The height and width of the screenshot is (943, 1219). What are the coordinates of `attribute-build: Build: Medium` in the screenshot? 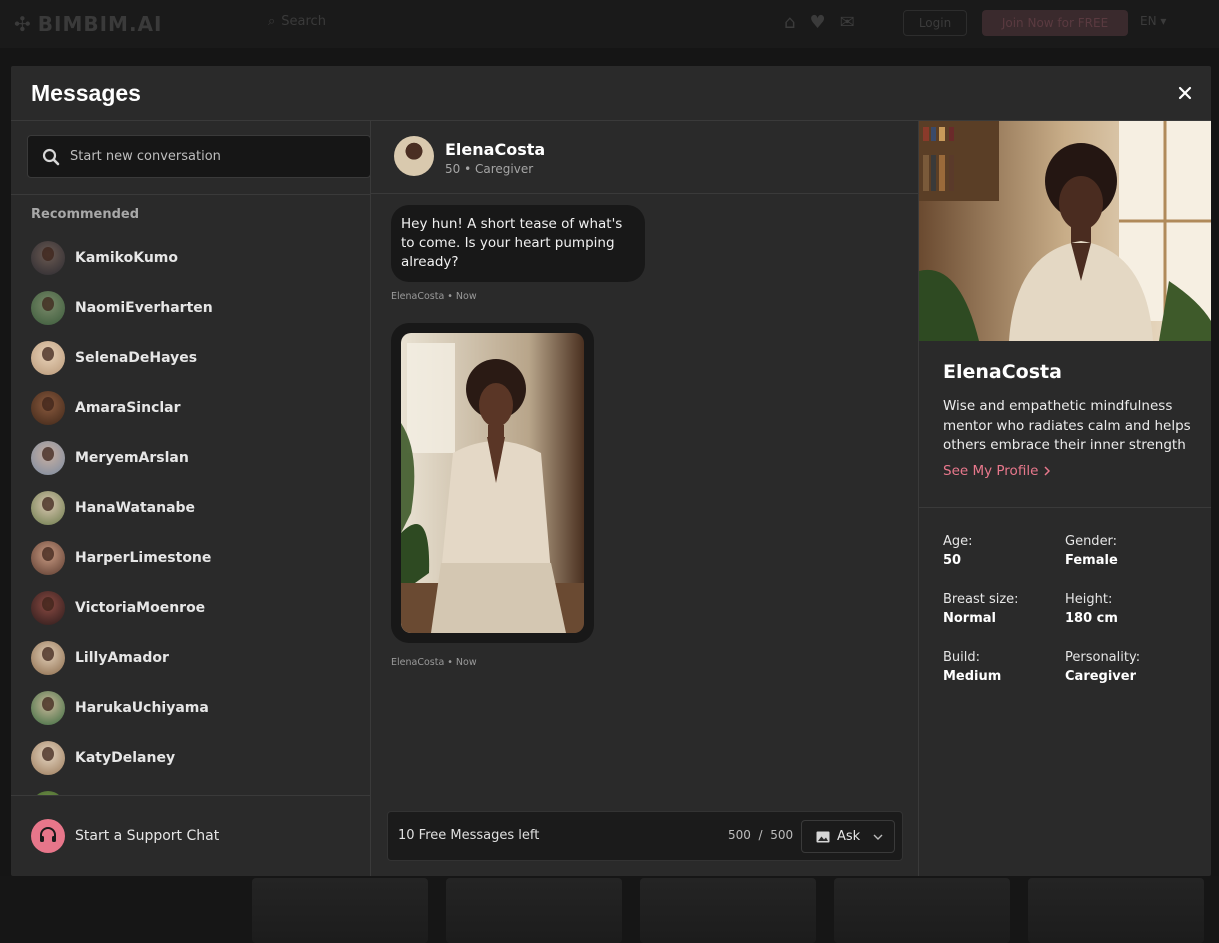 It's located at (972, 667).